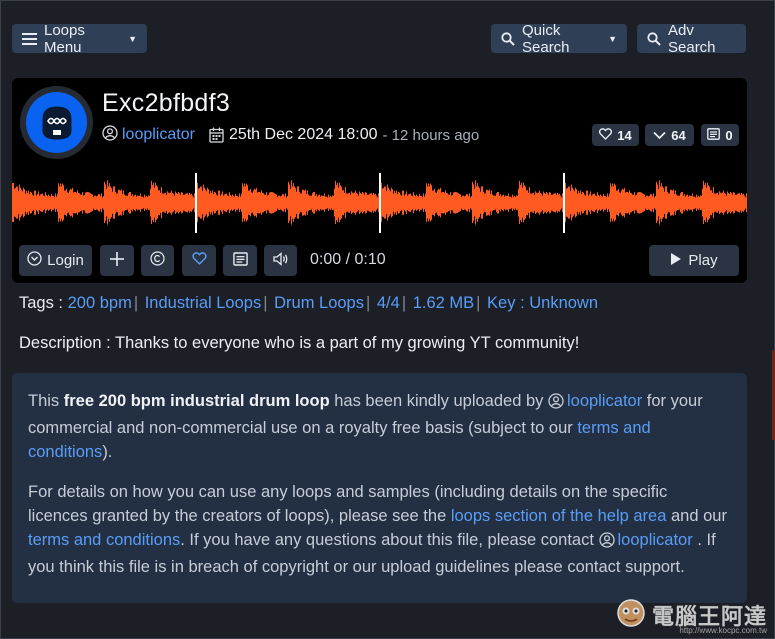 This screenshot has width=775, height=639. What do you see at coordinates (546, 38) in the screenshot?
I see `quick-search-label: Quick Search` at bounding box center [546, 38].